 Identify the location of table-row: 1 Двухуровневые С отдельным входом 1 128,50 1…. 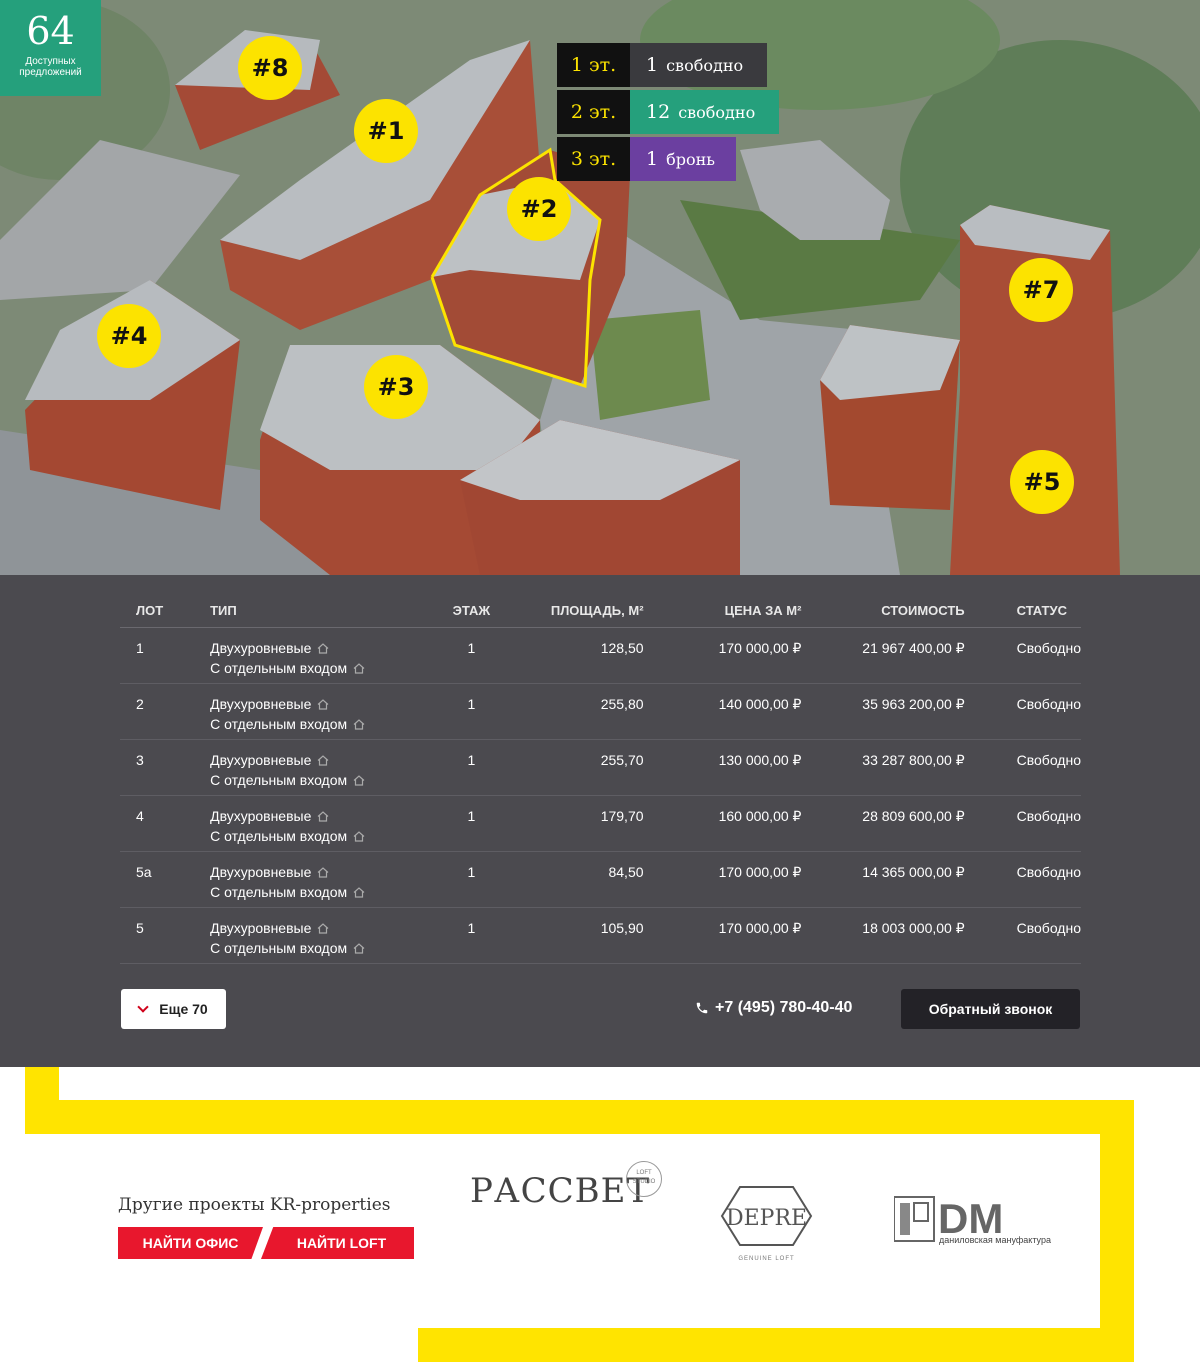
(600, 655).